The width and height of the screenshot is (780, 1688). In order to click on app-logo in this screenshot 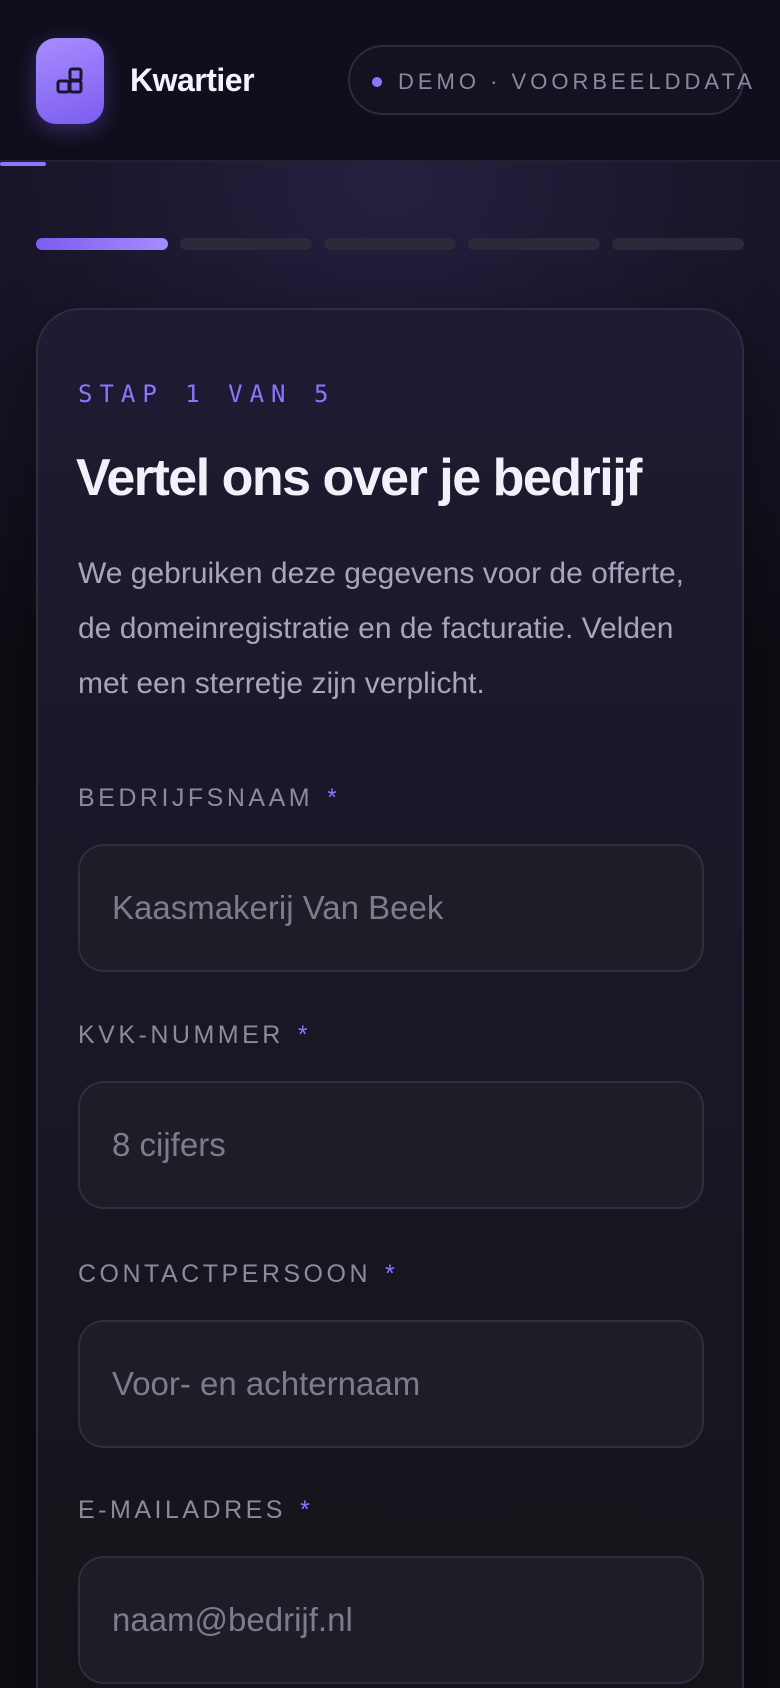, I will do `click(70, 81)`.